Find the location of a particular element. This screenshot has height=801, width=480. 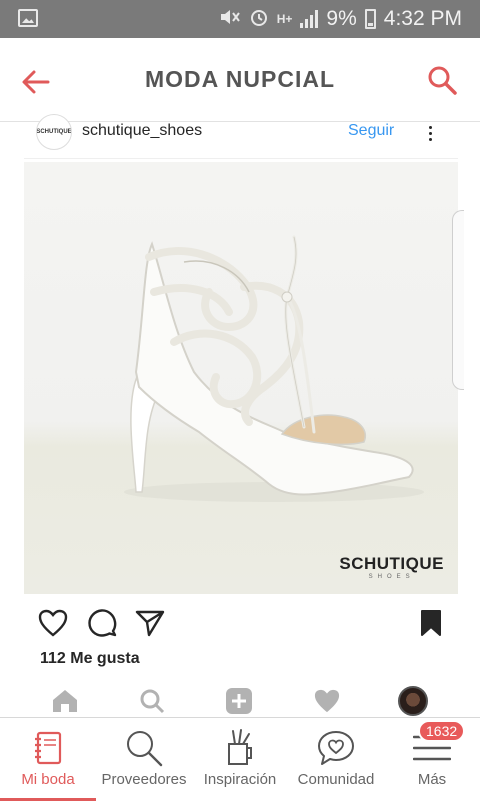

brand-watermark: SCHUTIQUE SHOES is located at coordinates (391, 567).